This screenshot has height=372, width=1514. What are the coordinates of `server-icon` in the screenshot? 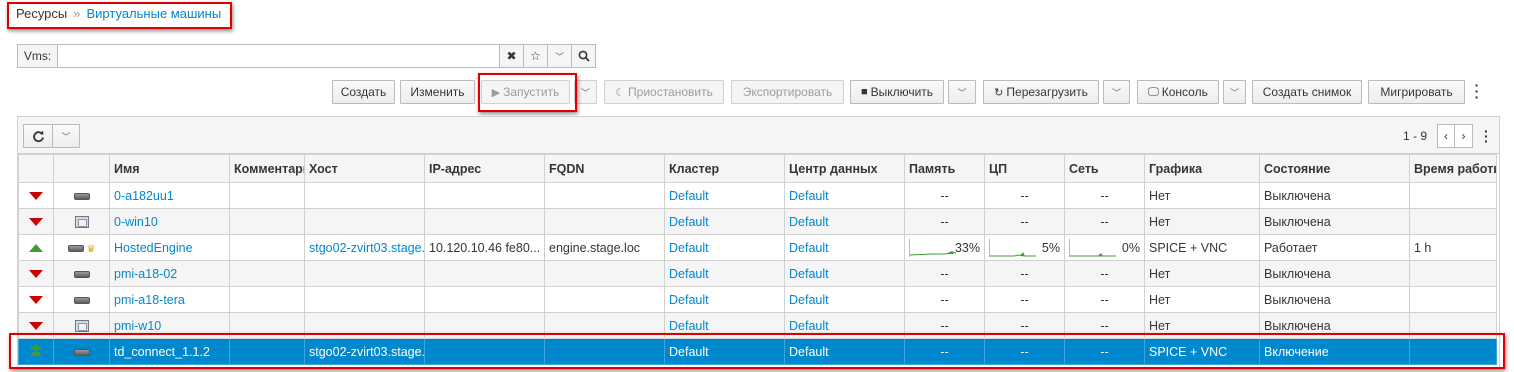 It's located at (81, 352).